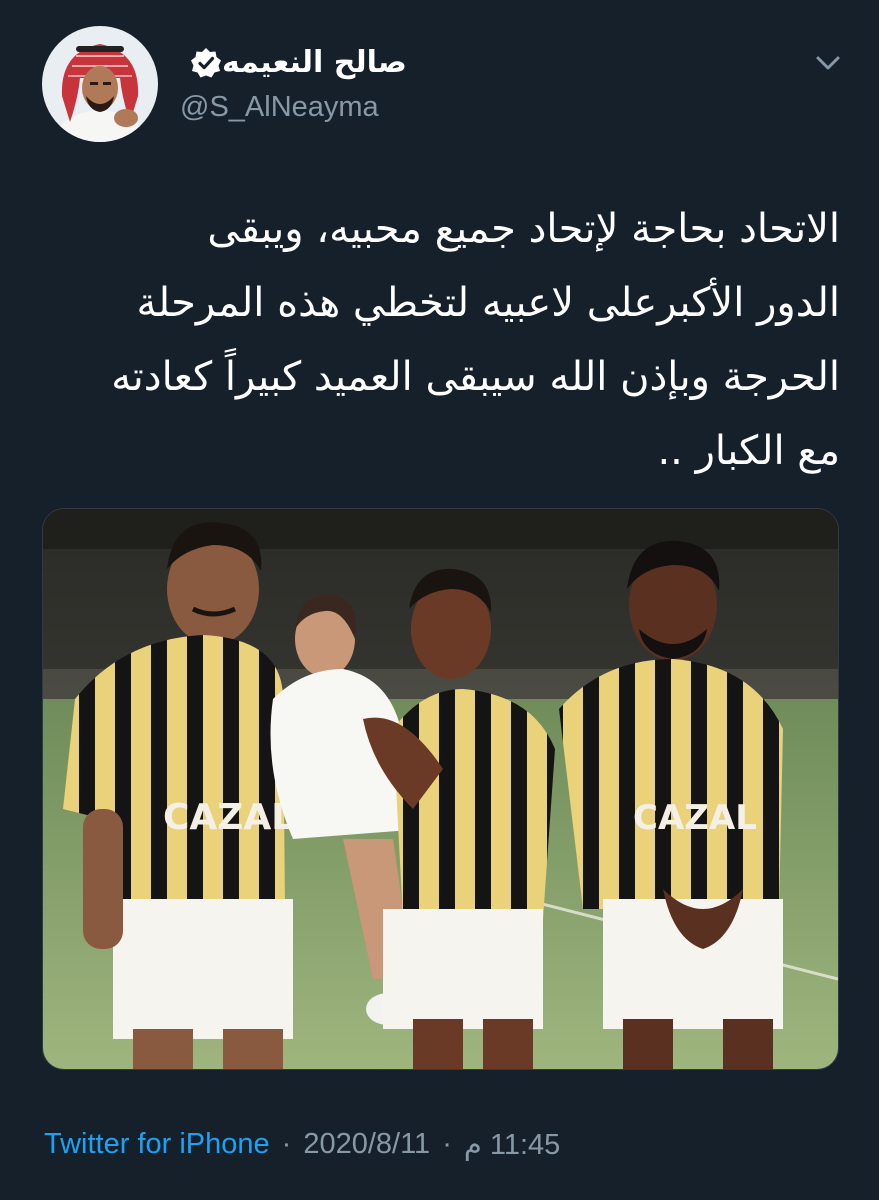 The image size is (879, 1200). Describe the element at coordinates (206, 63) in the screenshot. I see `verified-badge-icon` at that location.